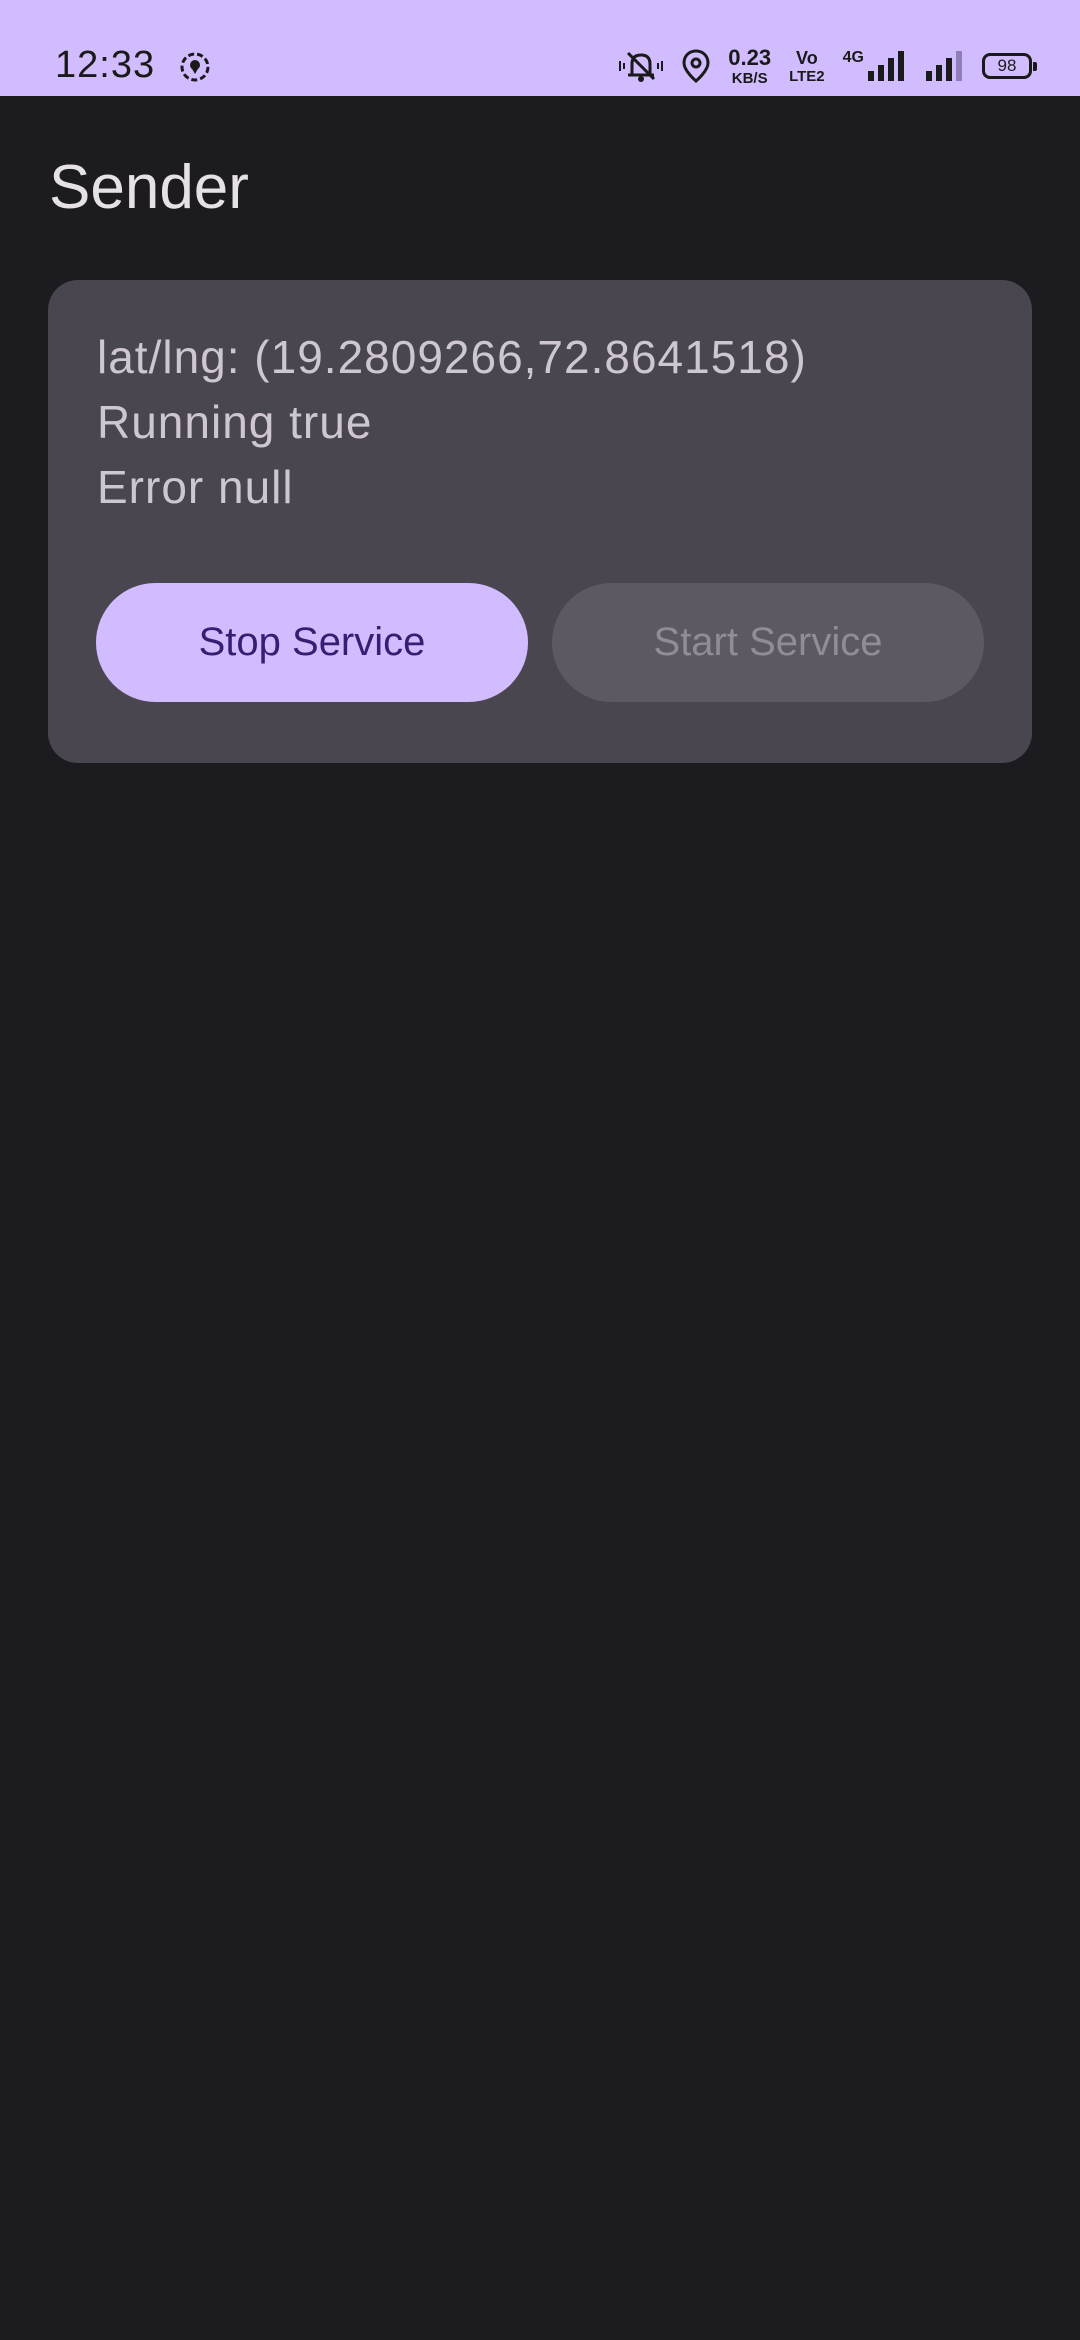 This screenshot has height=2340, width=1080. What do you see at coordinates (195, 487) in the screenshot?
I see `error-text: Error null` at bounding box center [195, 487].